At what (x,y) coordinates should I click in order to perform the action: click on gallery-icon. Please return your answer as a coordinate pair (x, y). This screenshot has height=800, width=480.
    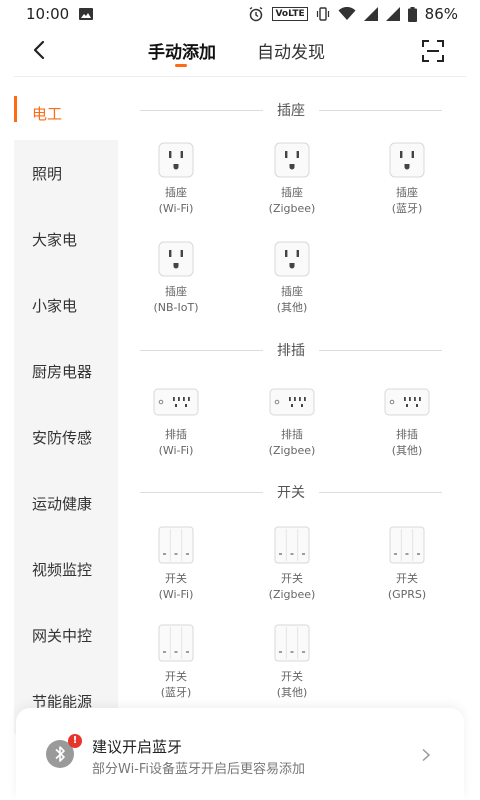
    Looking at the image, I should click on (86, 14).